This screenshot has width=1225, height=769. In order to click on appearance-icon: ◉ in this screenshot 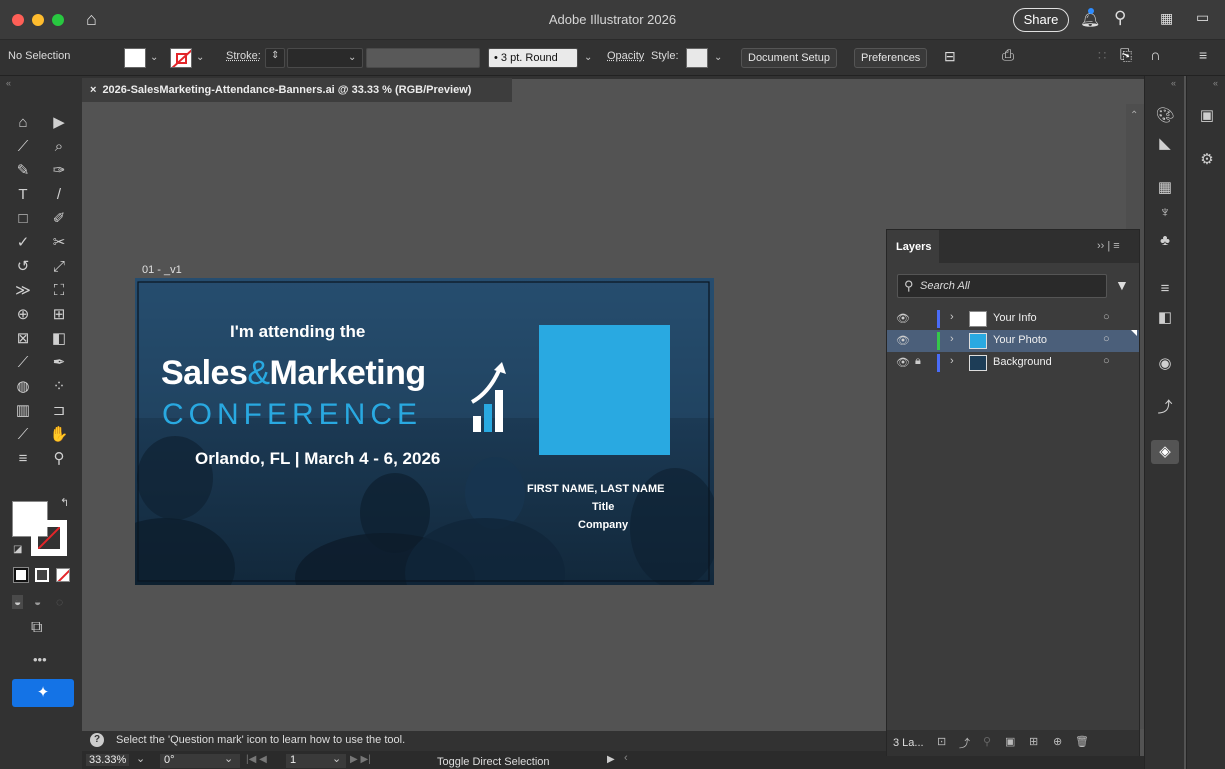, I will do `click(1165, 364)`.